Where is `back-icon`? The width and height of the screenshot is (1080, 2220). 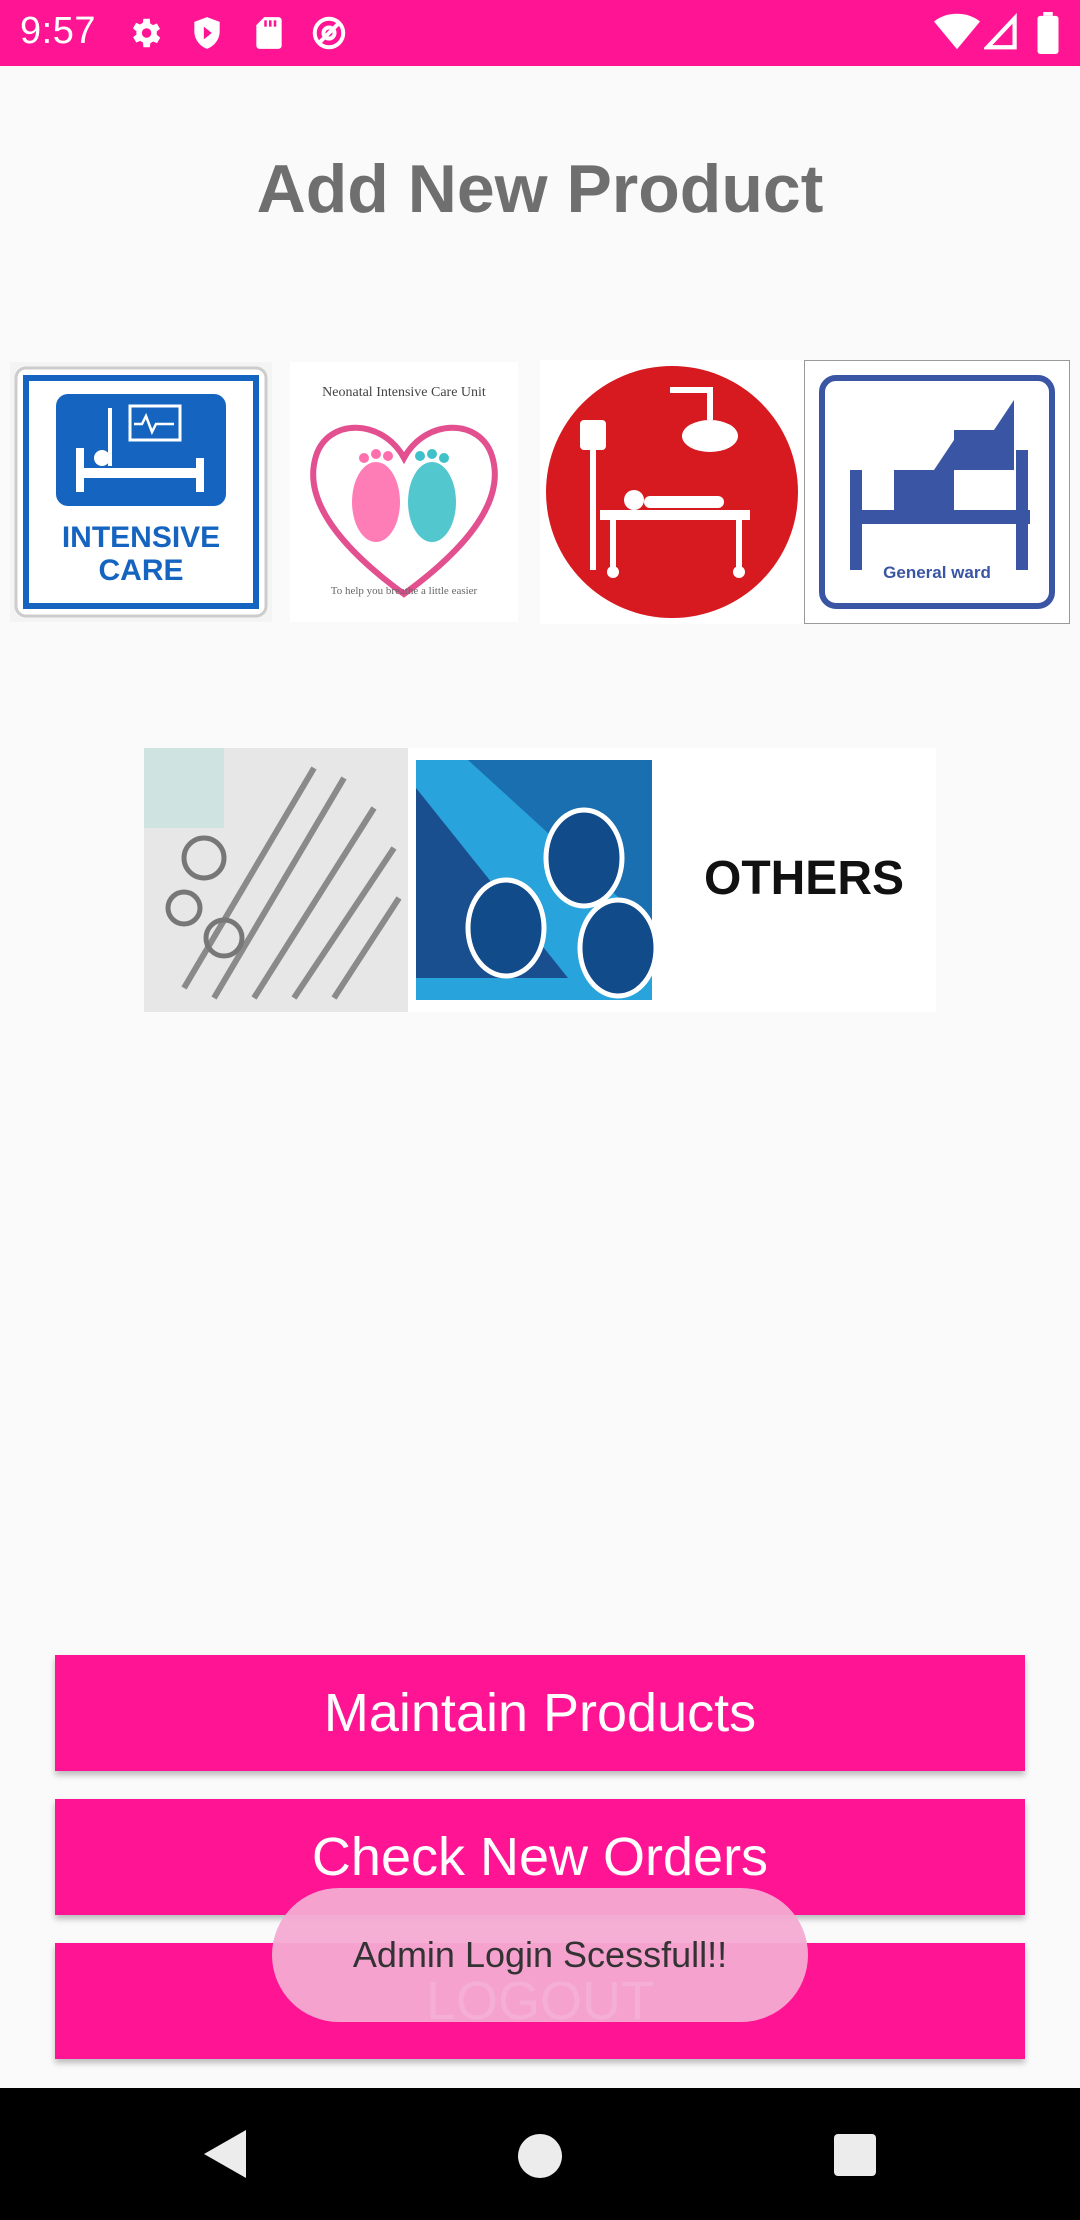 back-icon is located at coordinates (224, 2154).